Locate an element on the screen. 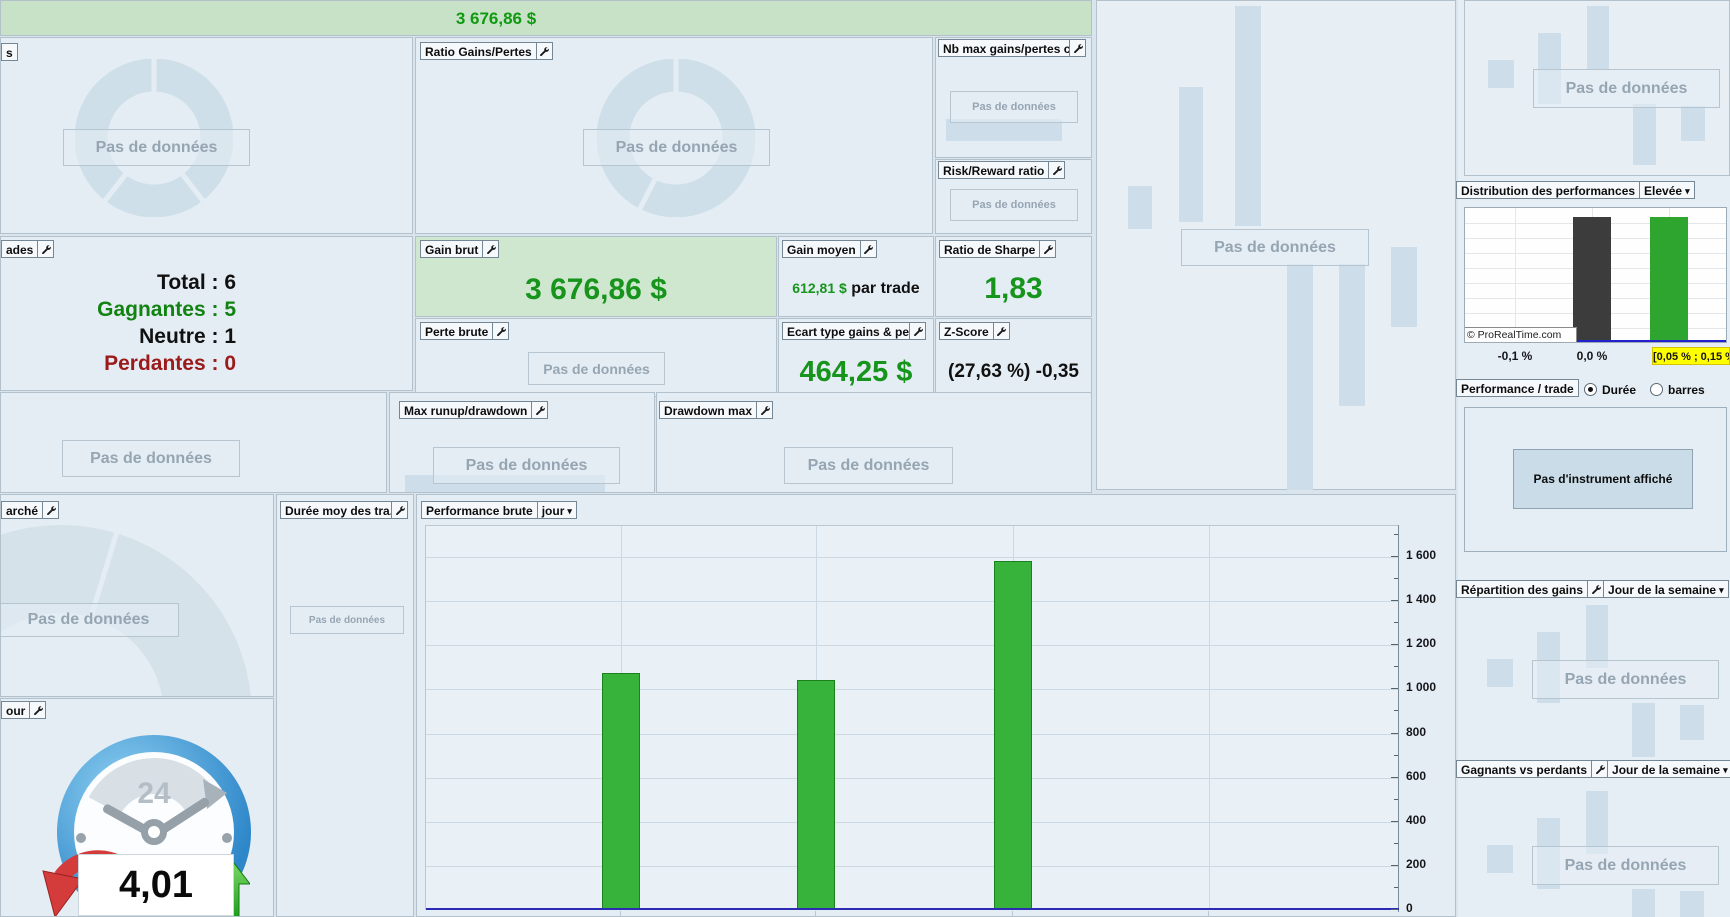 This screenshot has width=1730, height=917. panel-row1-left: s Pas de données is located at coordinates (206, 135).